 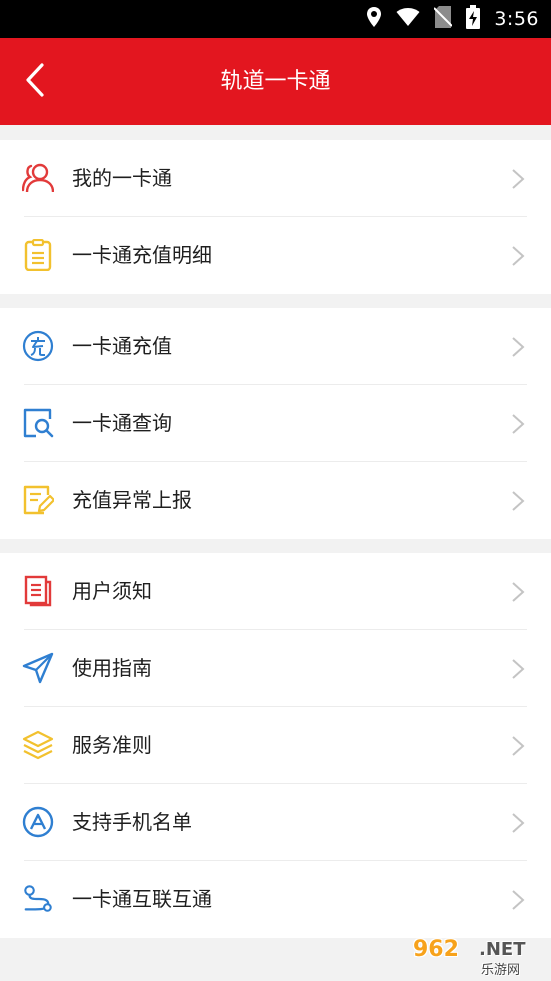 What do you see at coordinates (443, 19) in the screenshot?
I see `no-sim-icon` at bounding box center [443, 19].